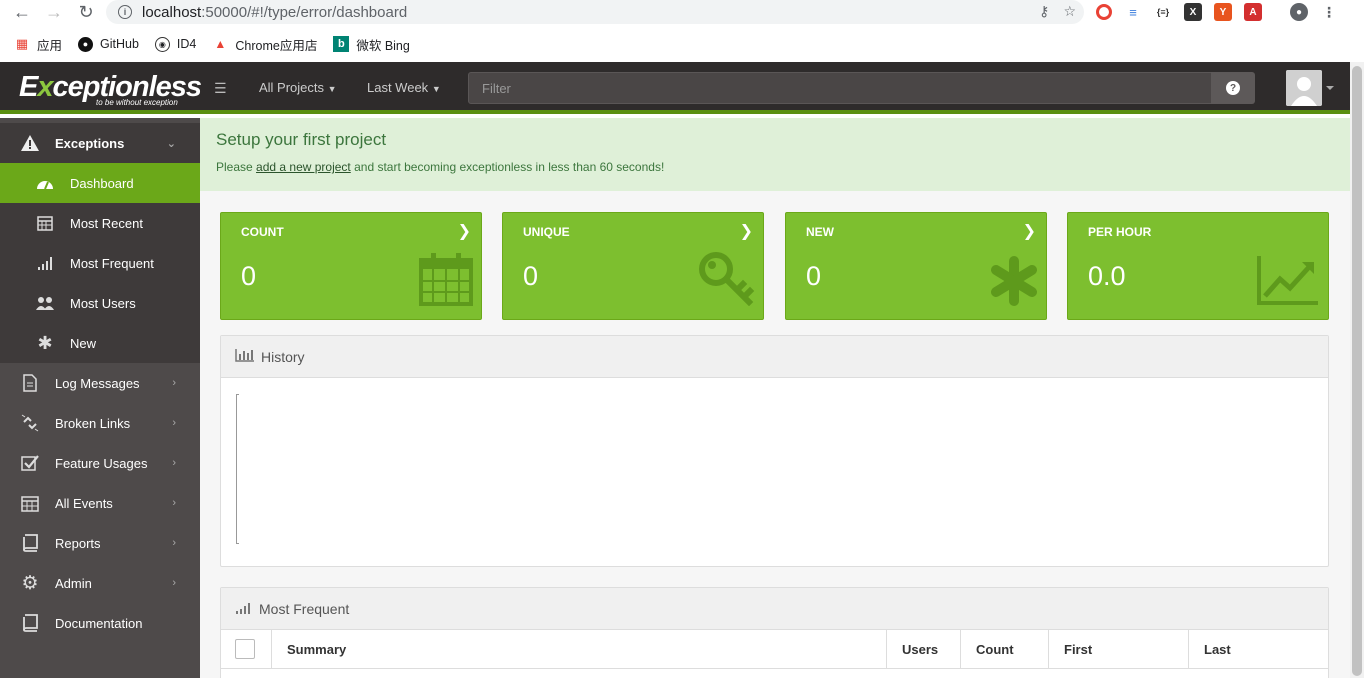 This screenshot has height=678, width=1364. Describe the element at coordinates (100, 583) in the screenshot. I see `sidebar-item-admin: ⚙ Admin ›` at that location.